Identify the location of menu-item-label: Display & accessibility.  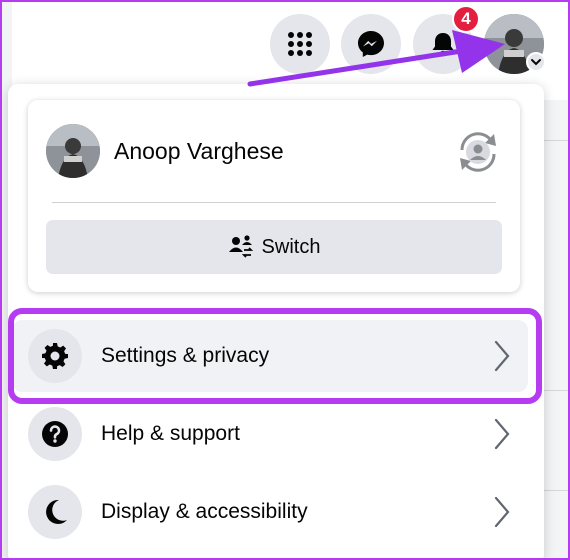
(204, 511).